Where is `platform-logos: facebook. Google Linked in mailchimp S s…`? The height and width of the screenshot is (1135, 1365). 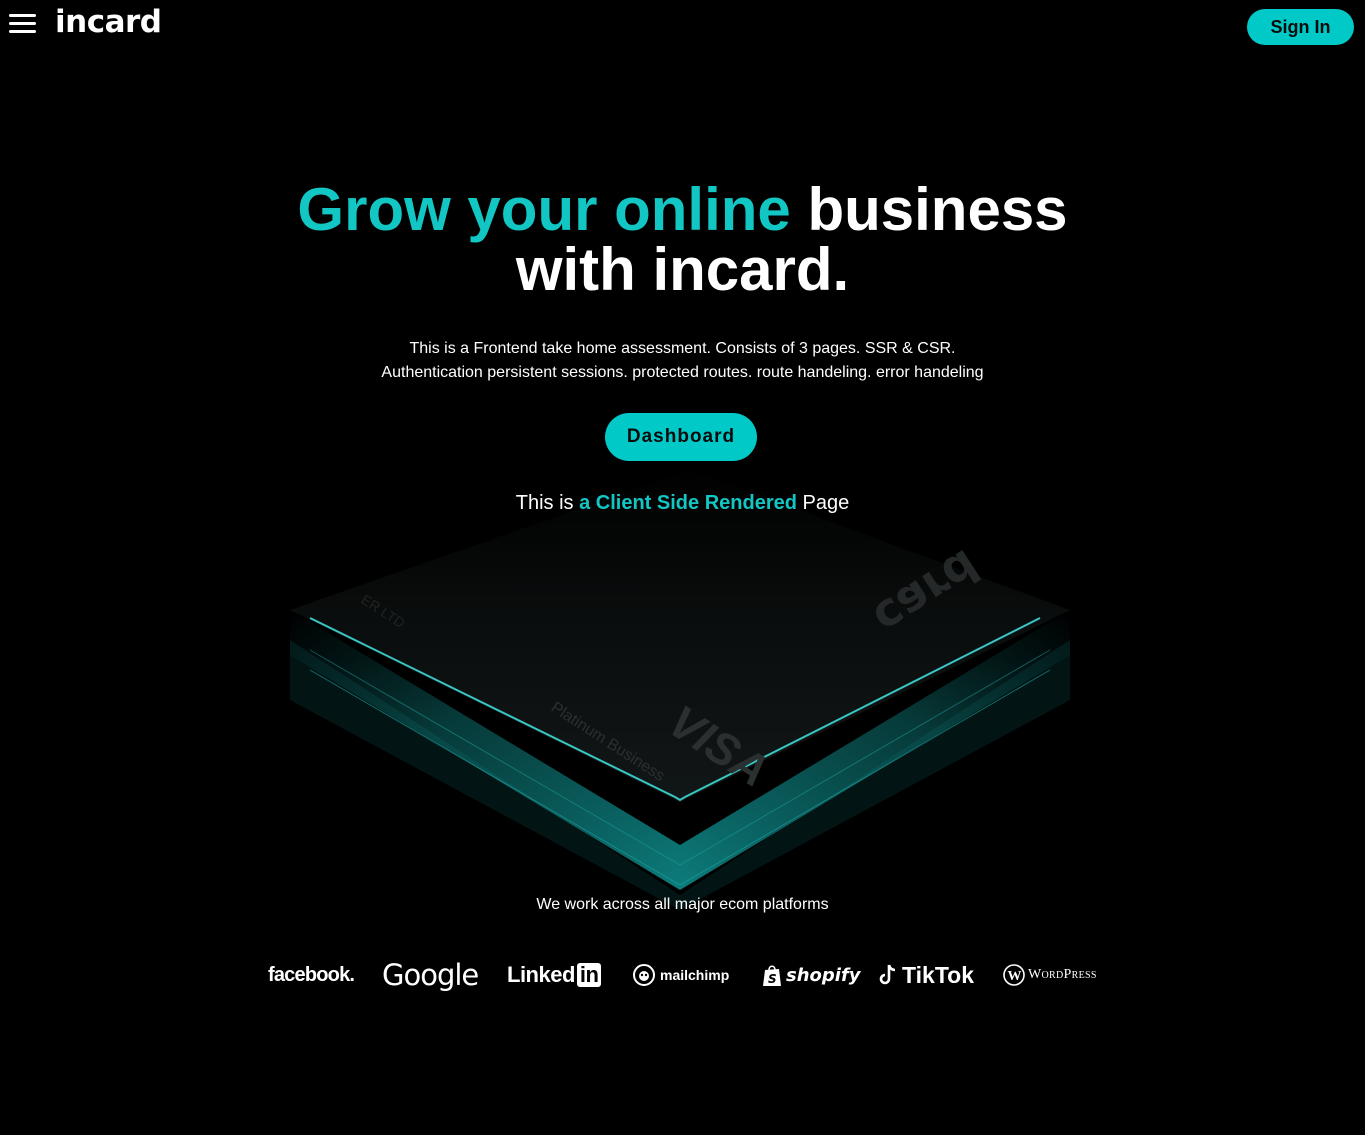
platform-logos: facebook. Google Linked in mailchimp S s… is located at coordinates (685, 975).